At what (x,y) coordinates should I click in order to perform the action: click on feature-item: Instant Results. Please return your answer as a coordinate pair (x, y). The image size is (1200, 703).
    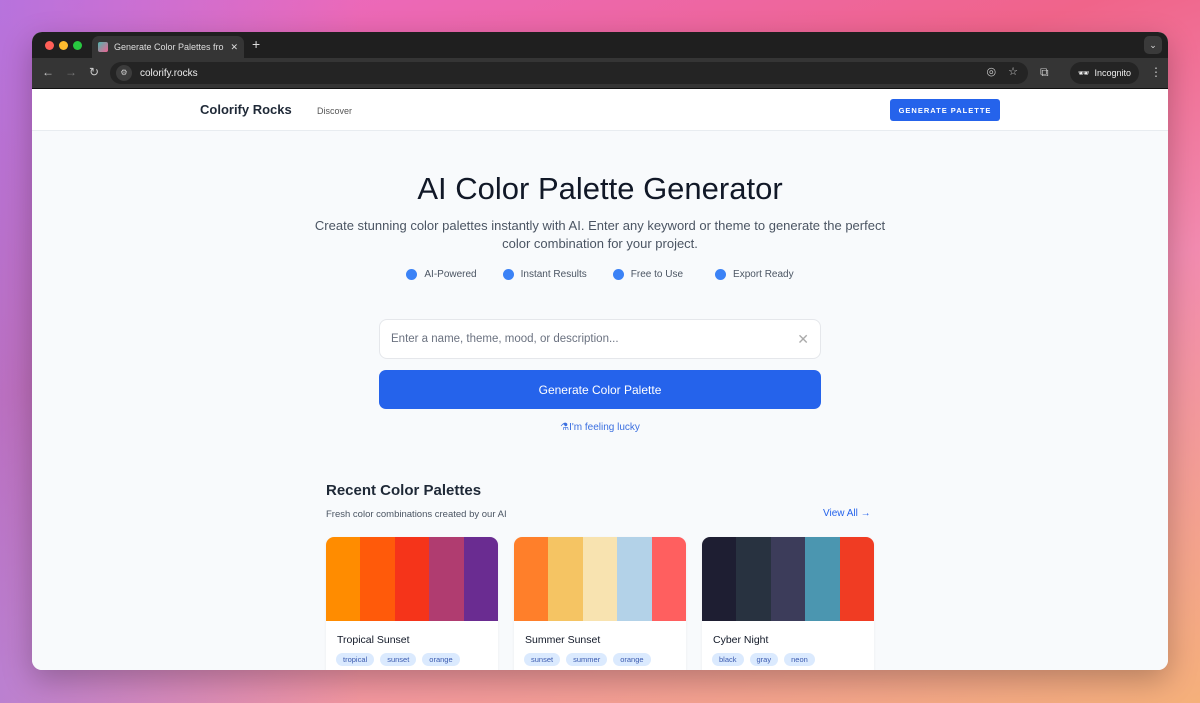
    Looking at the image, I should click on (544, 274).